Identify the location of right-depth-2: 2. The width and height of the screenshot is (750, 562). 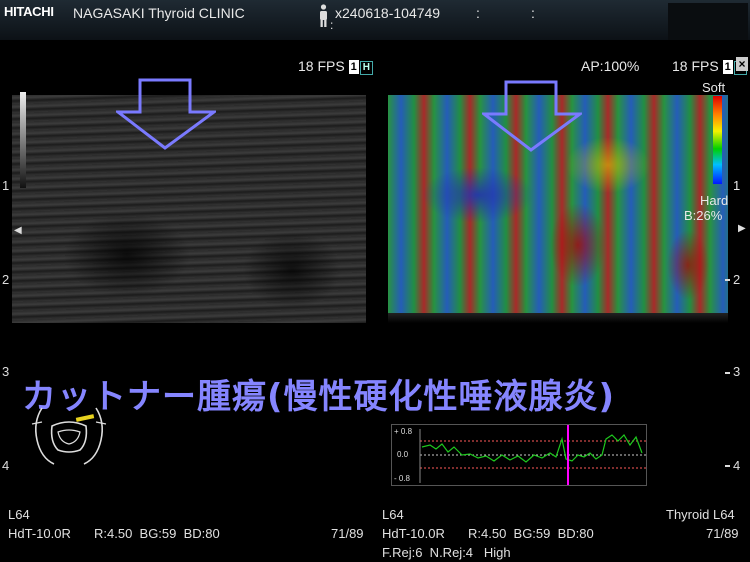
(737, 279).